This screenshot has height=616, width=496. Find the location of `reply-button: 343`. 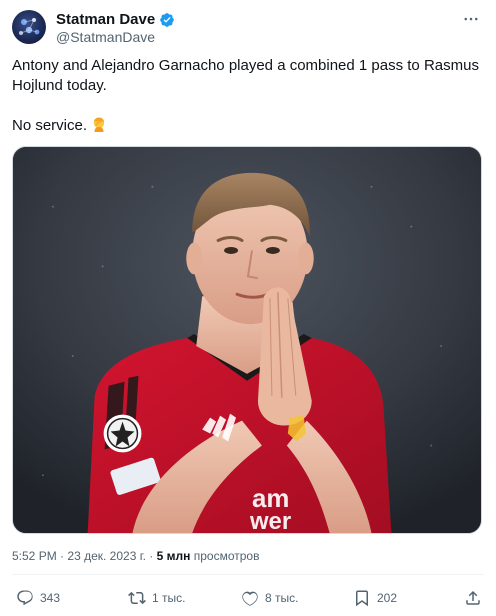

reply-button: 343 is located at coordinates (38, 598).